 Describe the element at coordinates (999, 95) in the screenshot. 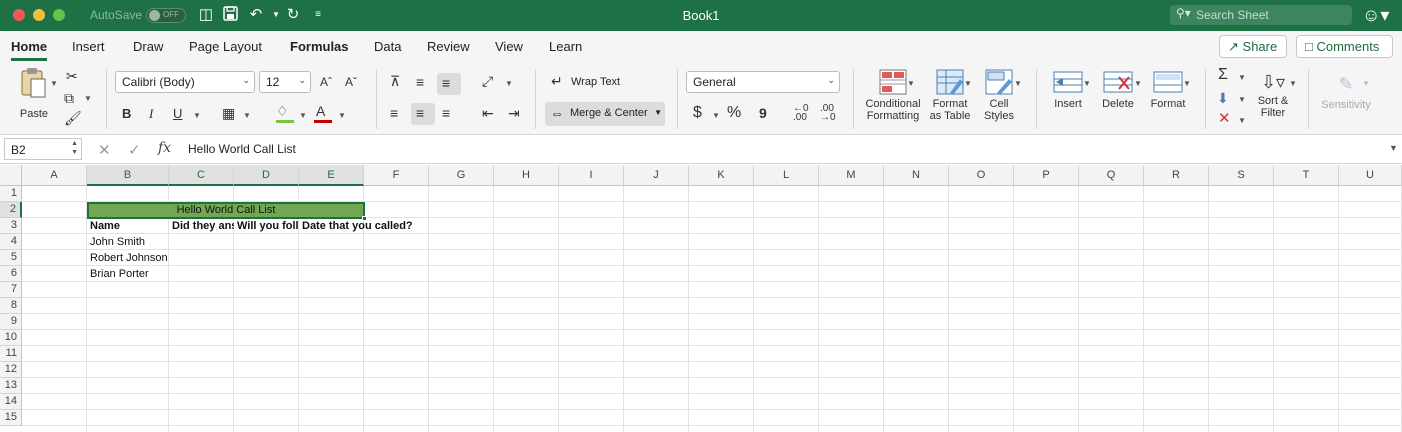

I see `cell-styles-button: Cell Styles` at that location.